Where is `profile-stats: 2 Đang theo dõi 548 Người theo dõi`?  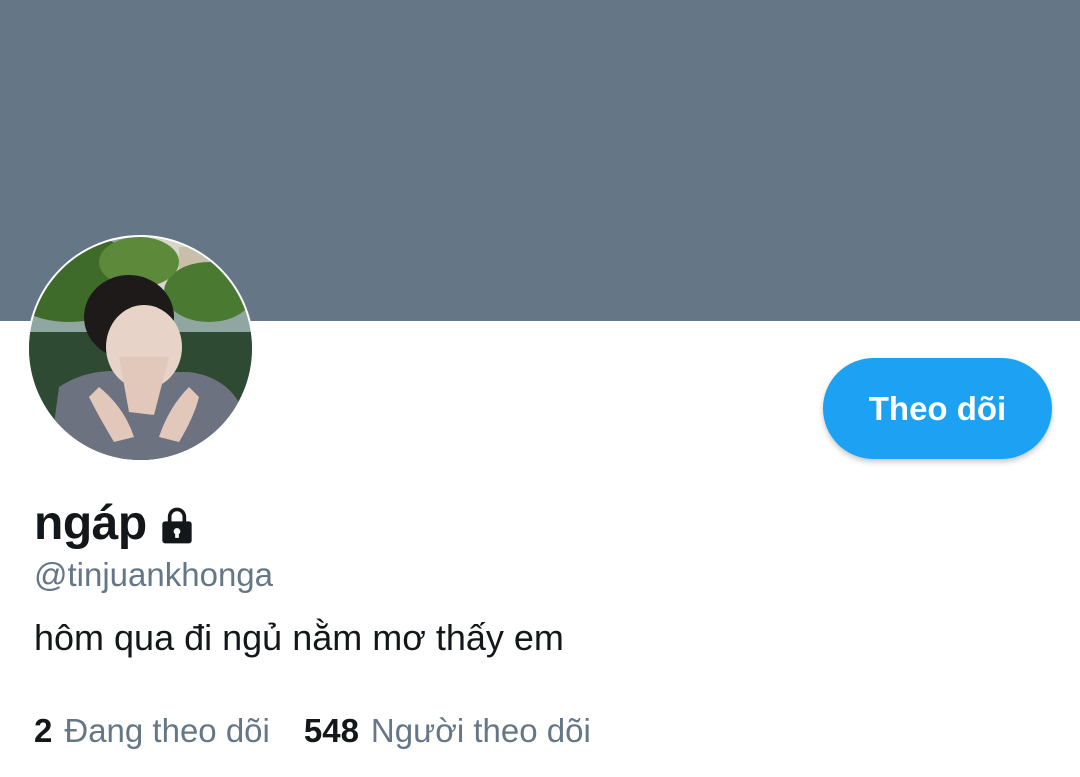
profile-stats: 2 Đang theo dõi 548 Người theo dõi is located at coordinates (312, 731).